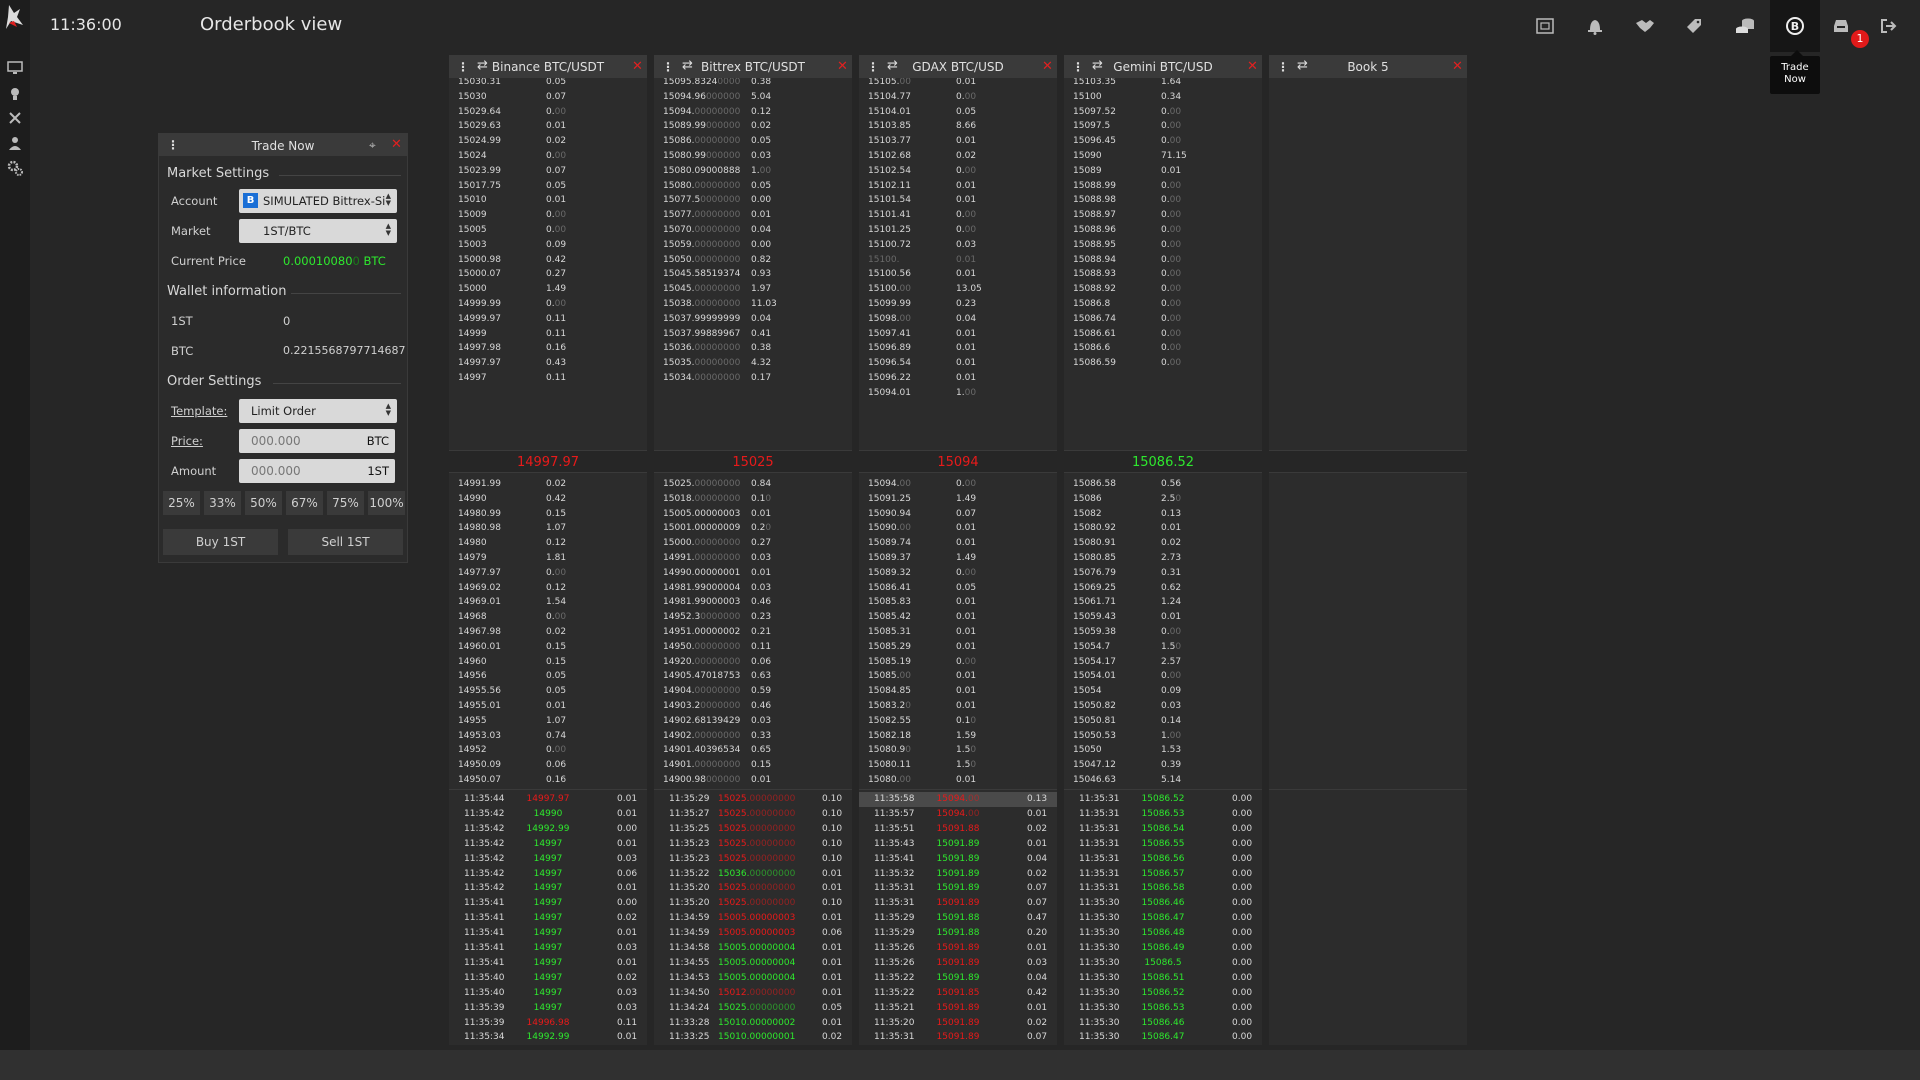 The height and width of the screenshot is (1080, 1920). I want to click on bid-row: 14960 0.15, so click(548, 662).